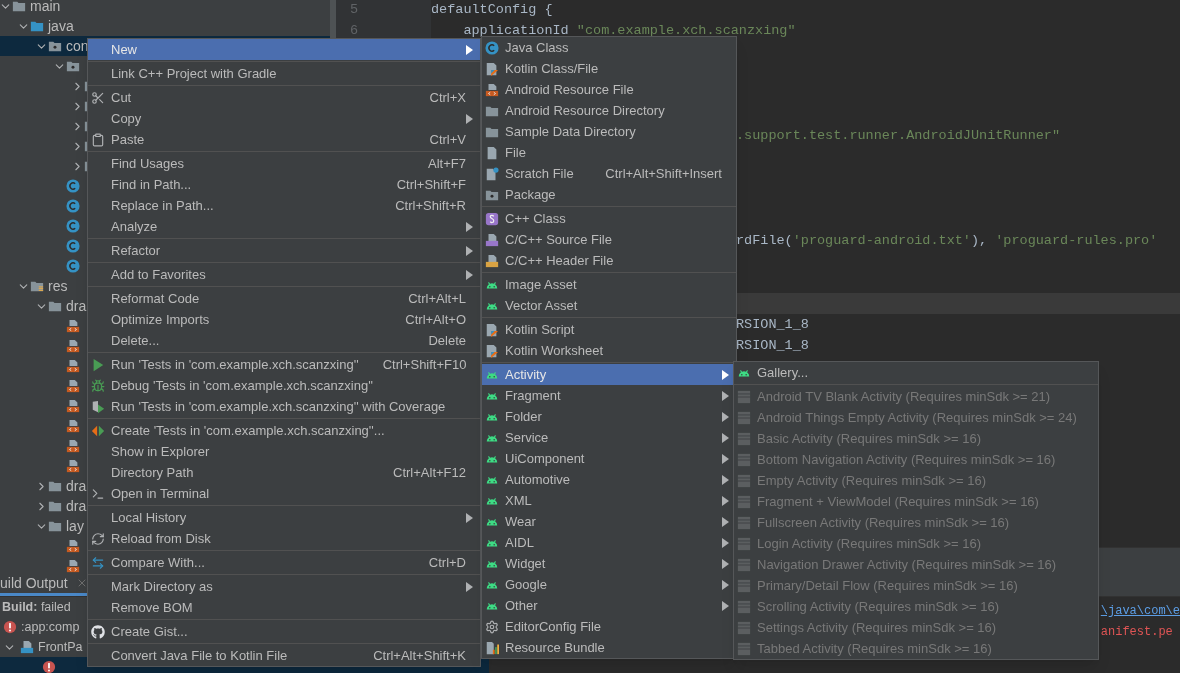 The height and width of the screenshot is (673, 1180). Describe the element at coordinates (1076, 240) in the screenshot. I see `code-text: 'proguard-rules.pro'` at that location.